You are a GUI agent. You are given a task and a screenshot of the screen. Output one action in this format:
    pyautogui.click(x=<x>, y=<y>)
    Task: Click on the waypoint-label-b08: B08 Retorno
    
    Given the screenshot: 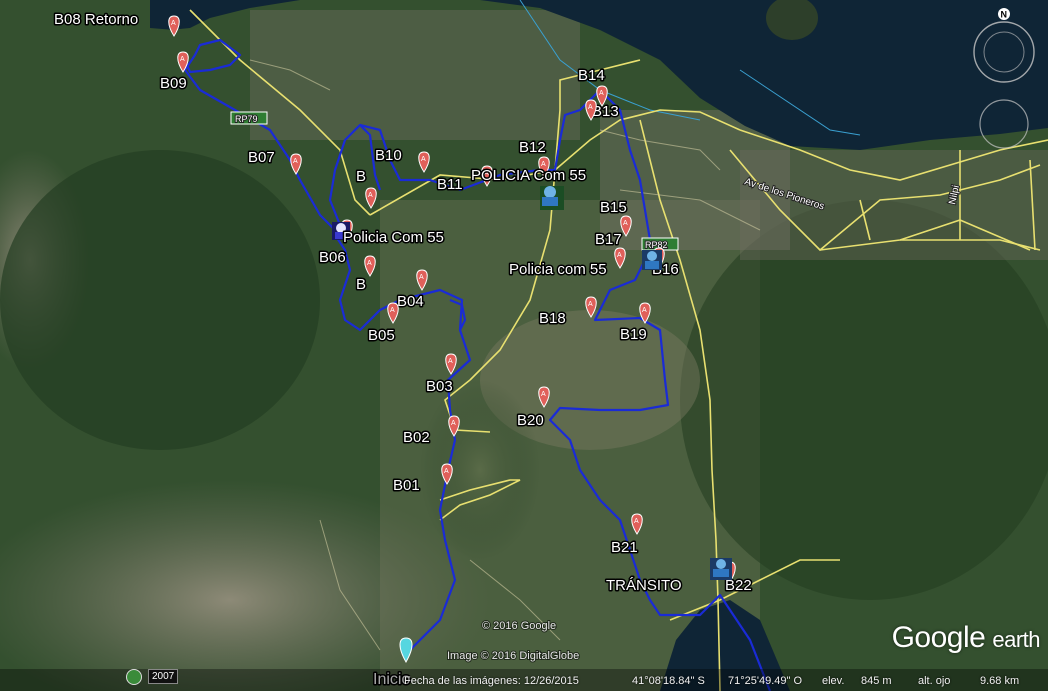 What is the action you would take?
    pyautogui.click(x=96, y=19)
    